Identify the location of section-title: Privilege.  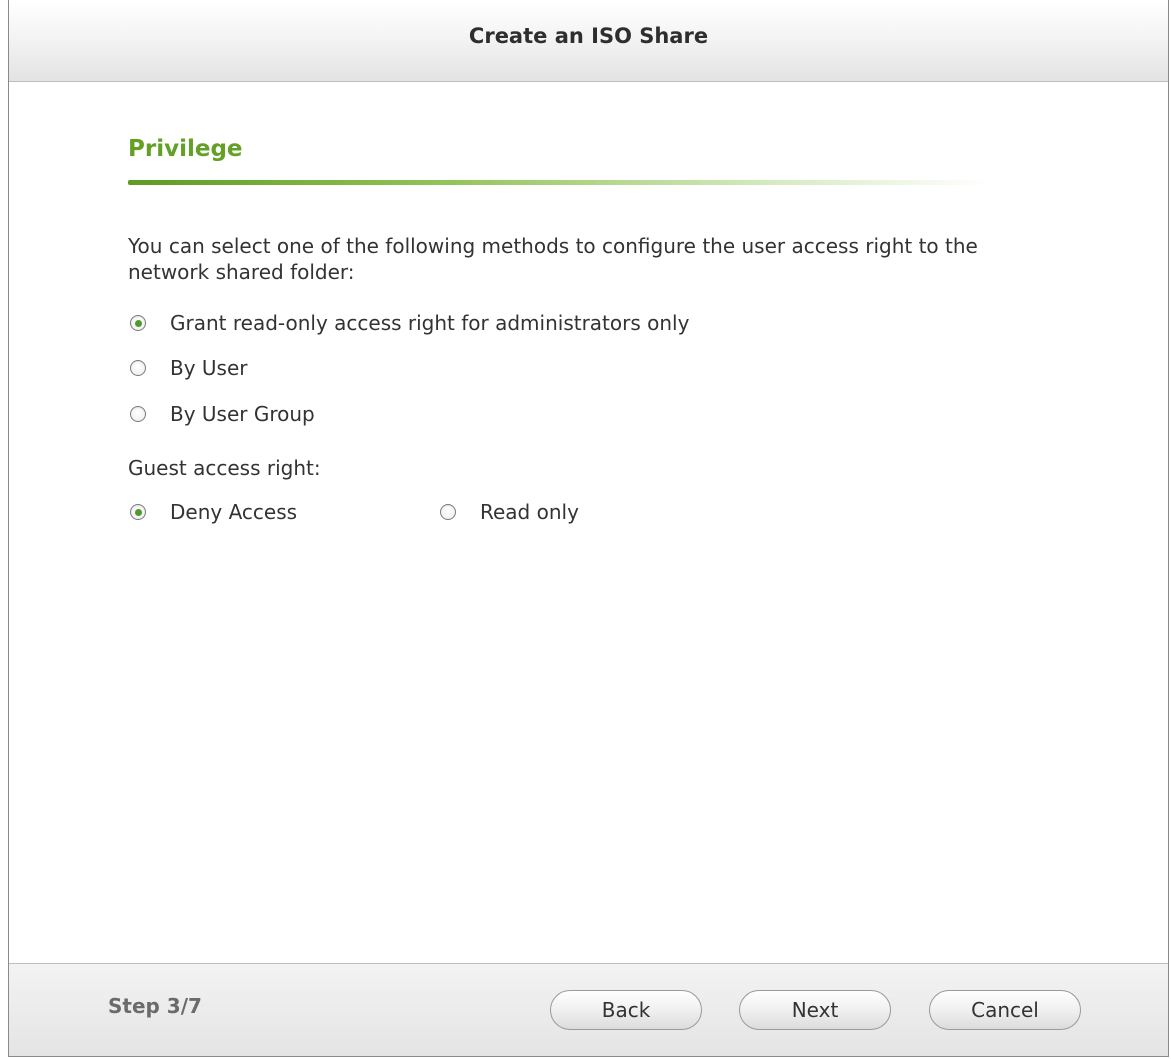
(185, 149).